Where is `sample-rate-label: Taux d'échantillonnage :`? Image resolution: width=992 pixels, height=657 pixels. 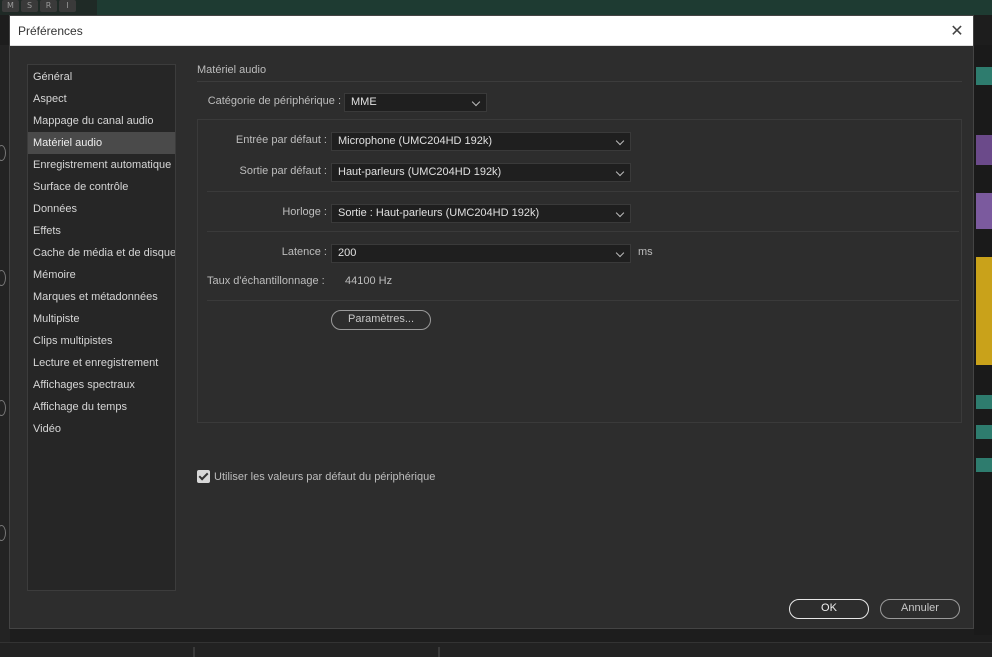 sample-rate-label: Taux d'échantillonnage : is located at coordinates (266, 281).